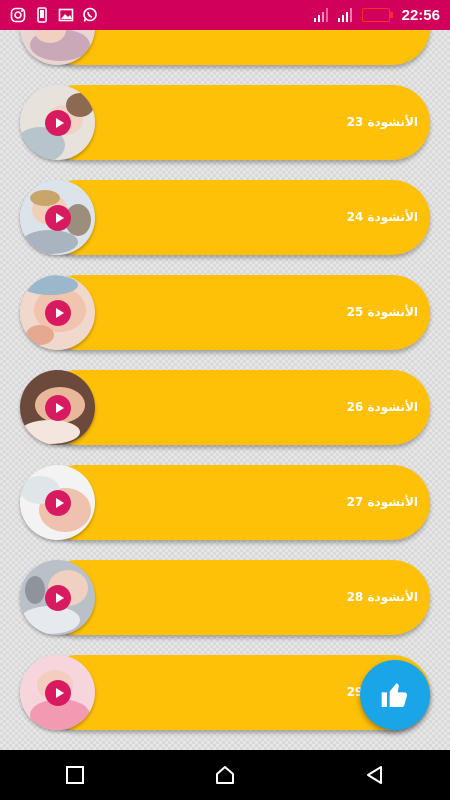 This screenshot has width=450, height=800. I want to click on phone-icon, so click(42, 15).